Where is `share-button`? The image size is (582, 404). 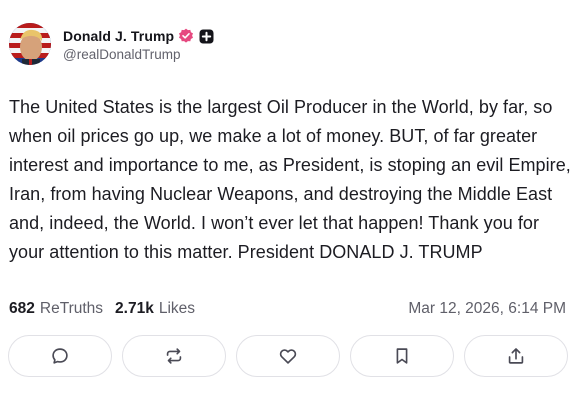
share-button is located at coordinates (516, 356).